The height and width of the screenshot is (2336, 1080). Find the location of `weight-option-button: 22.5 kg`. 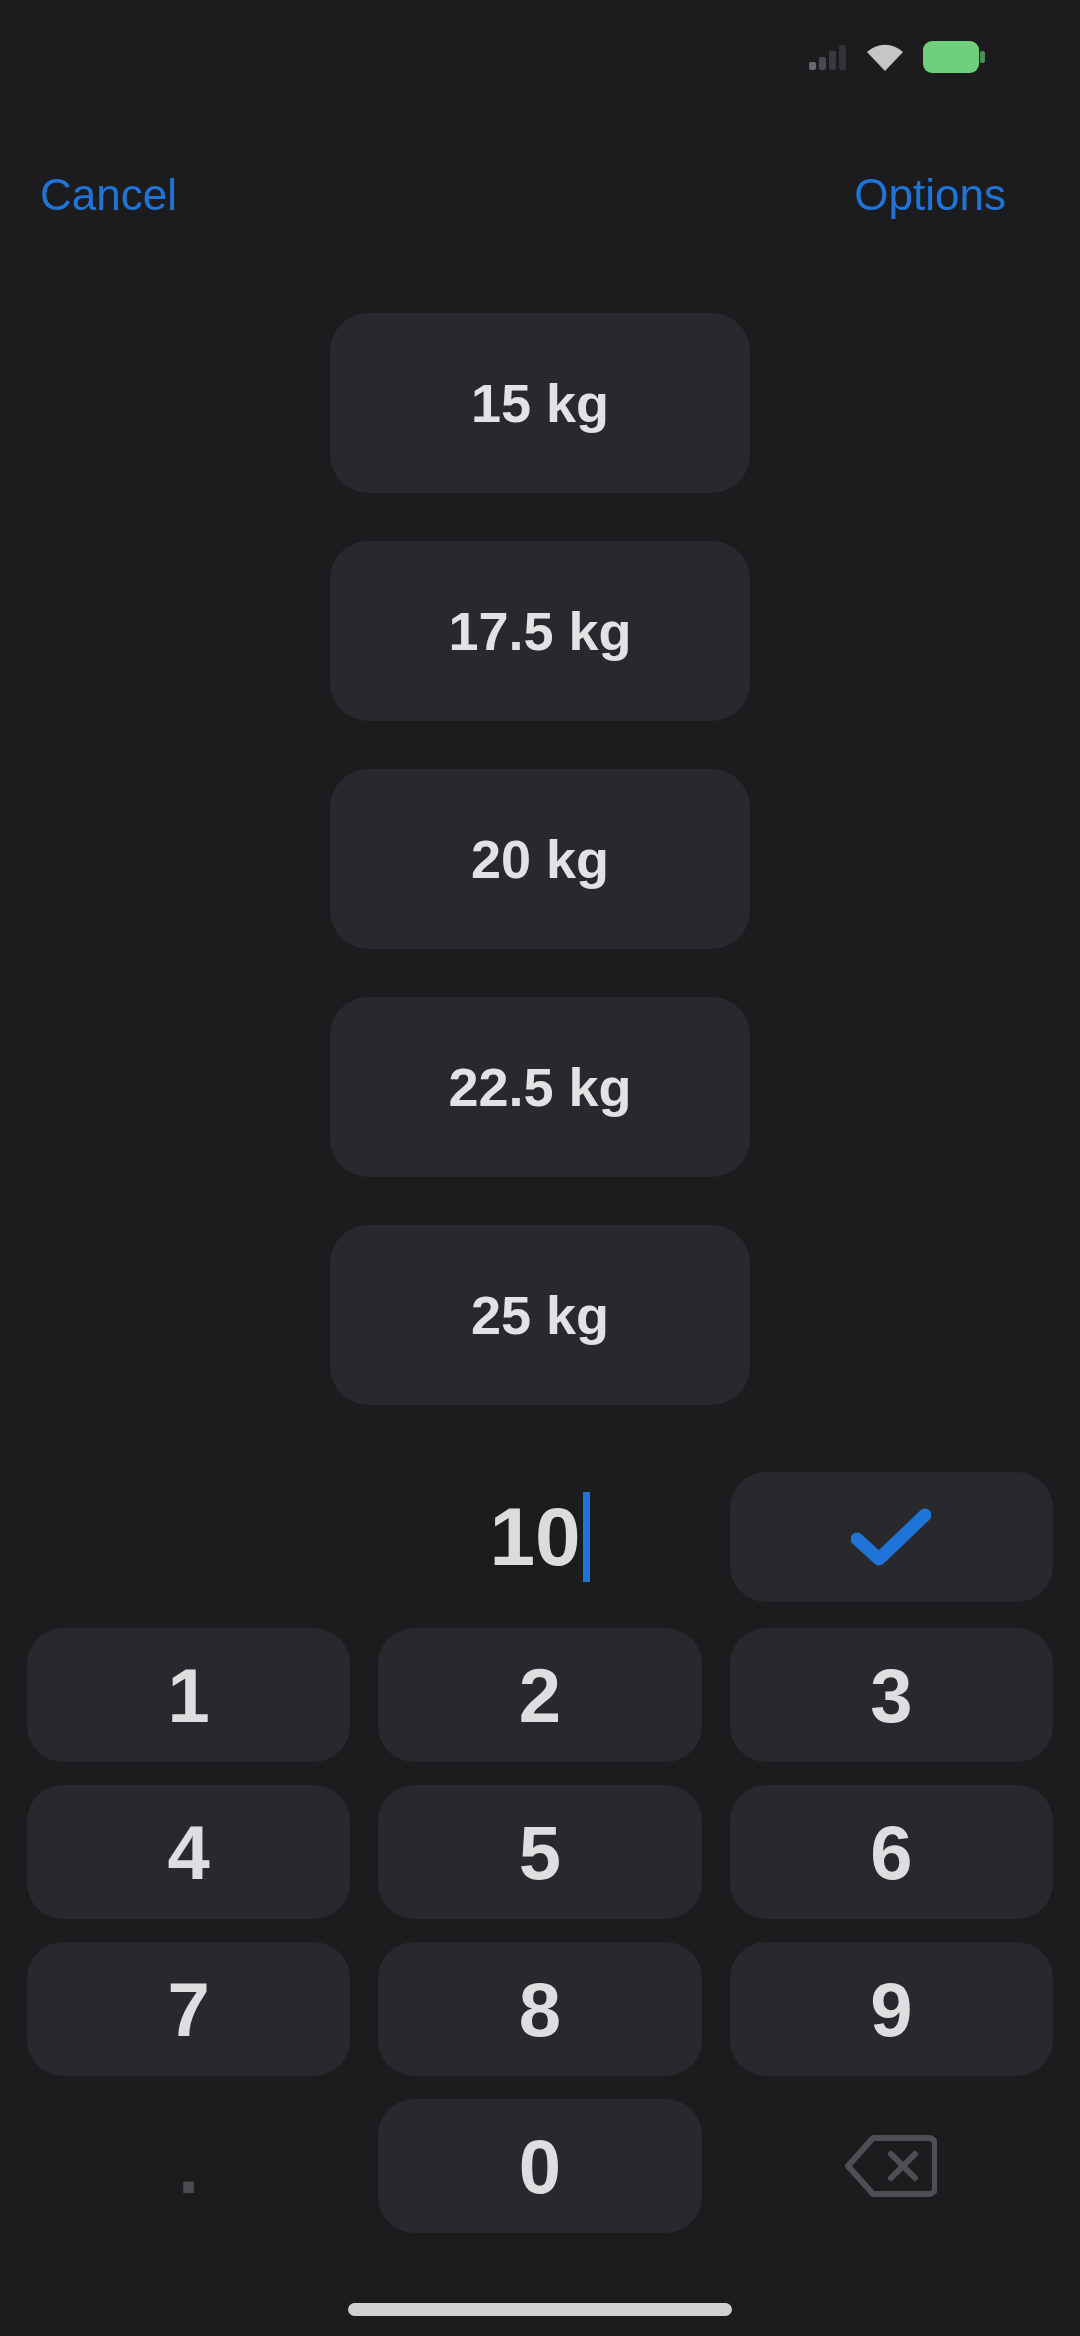

weight-option-button: 22.5 kg is located at coordinates (540, 1087).